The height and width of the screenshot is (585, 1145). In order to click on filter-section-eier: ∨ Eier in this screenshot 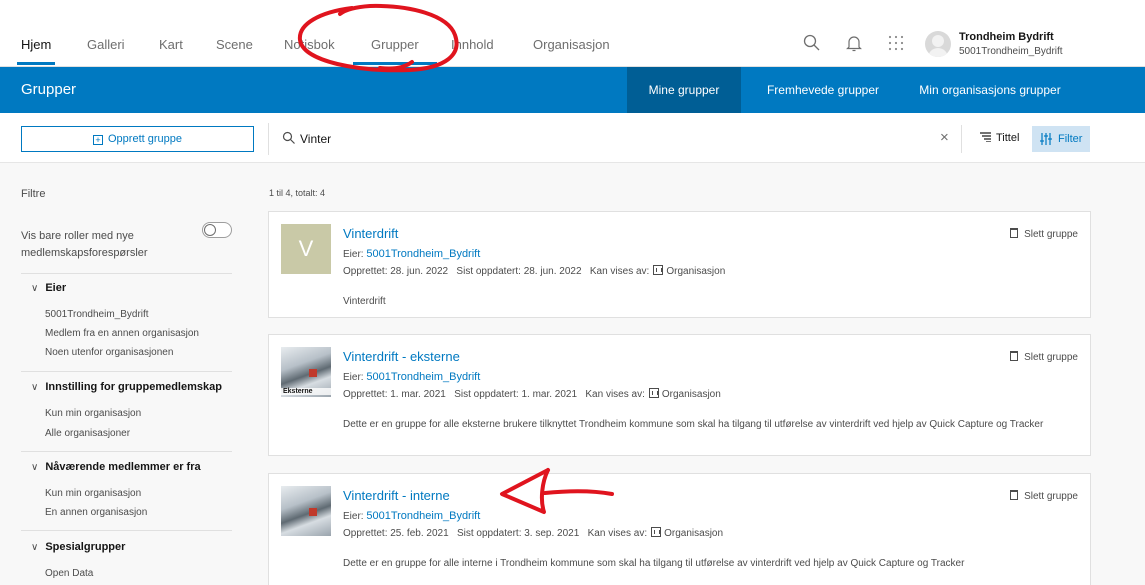, I will do `click(48, 288)`.